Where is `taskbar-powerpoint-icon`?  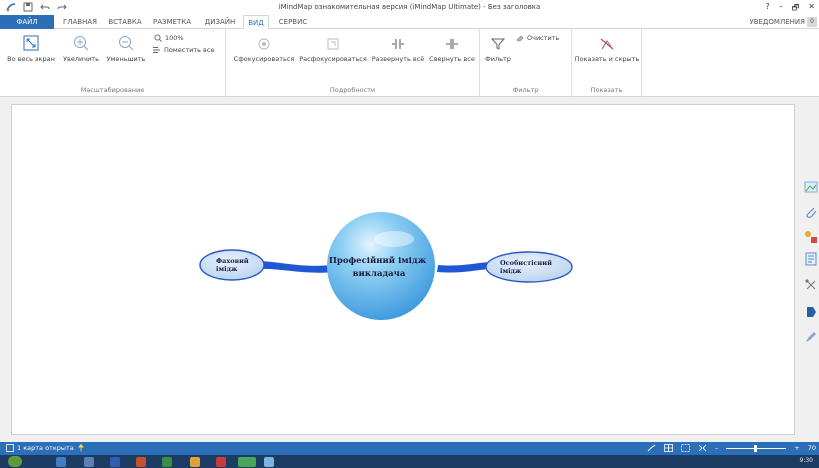
taskbar-powerpoint-icon is located at coordinates (141, 462).